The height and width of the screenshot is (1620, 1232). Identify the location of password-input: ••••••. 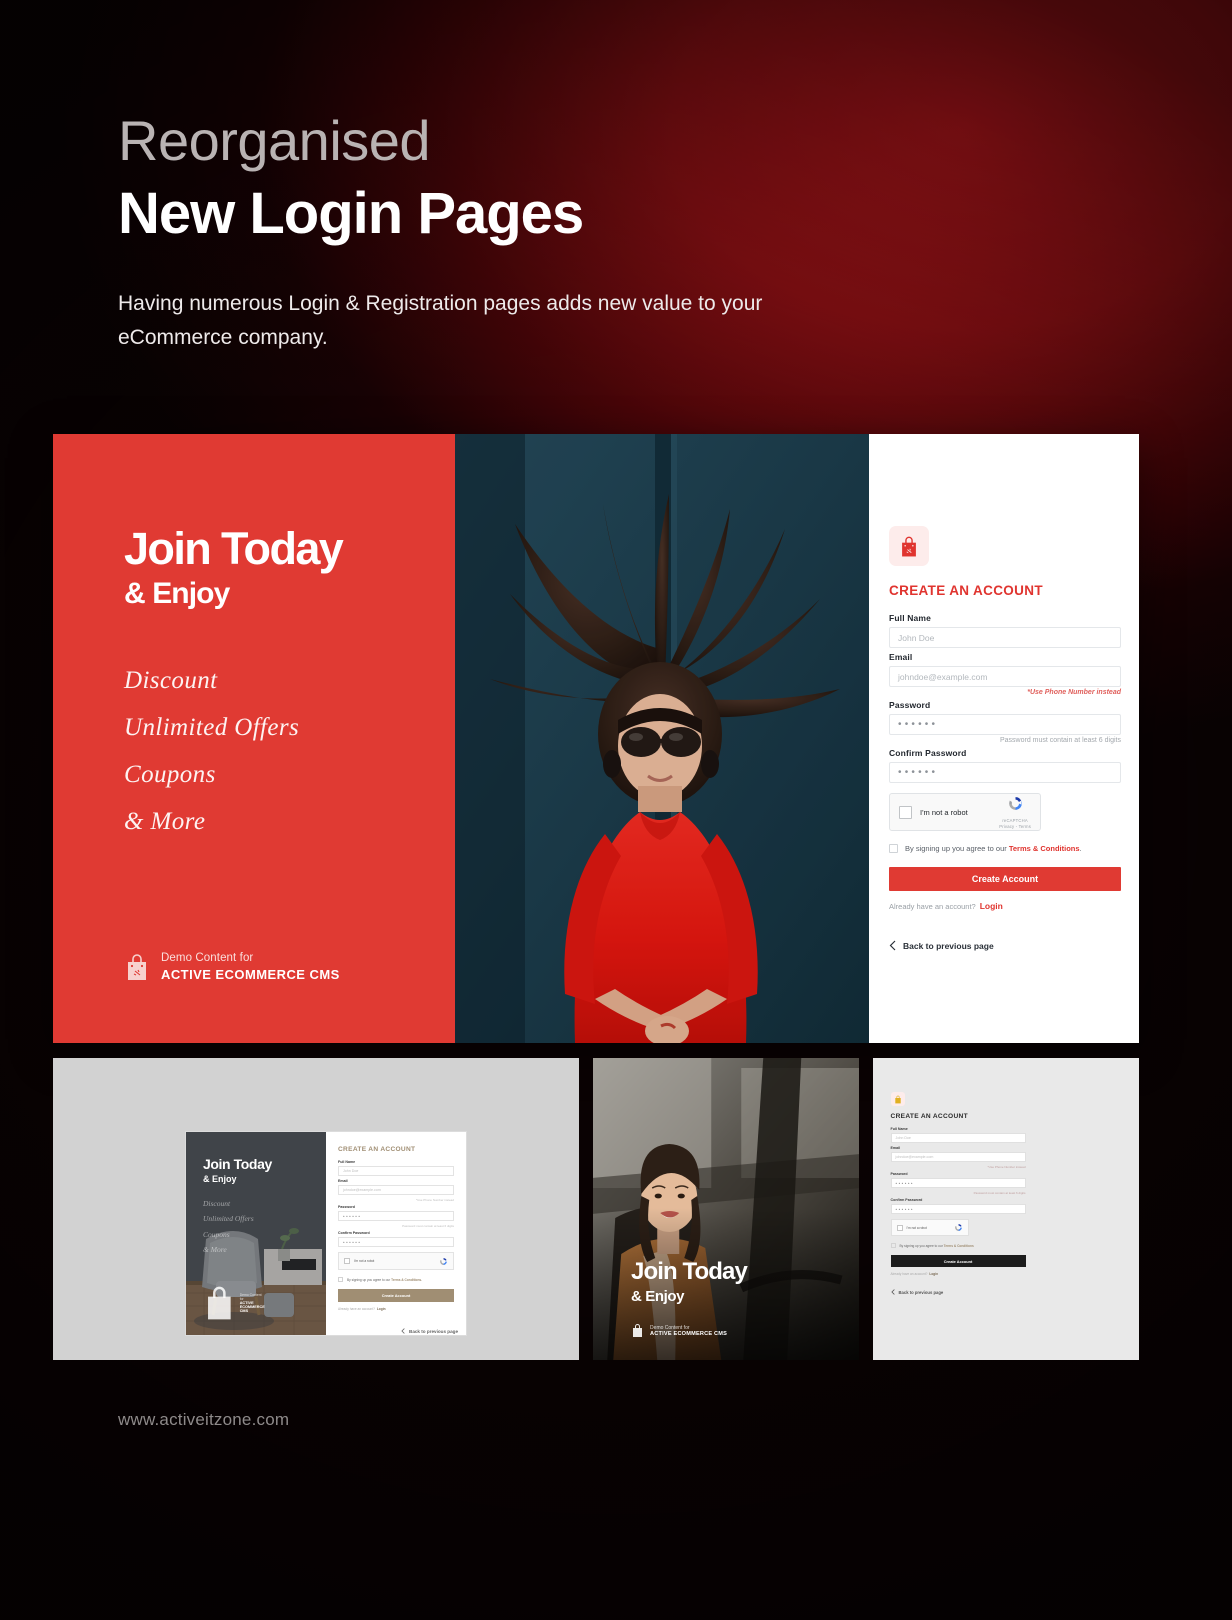
(1005, 724).